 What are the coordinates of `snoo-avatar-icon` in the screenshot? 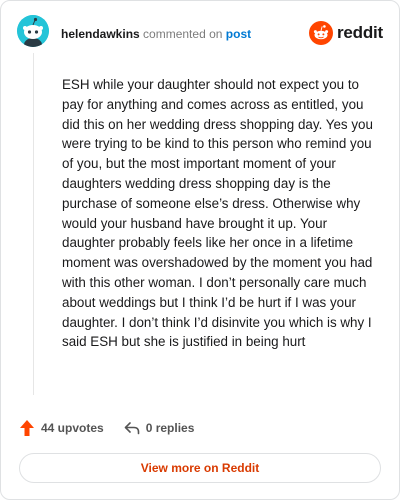 It's located at (33, 31).